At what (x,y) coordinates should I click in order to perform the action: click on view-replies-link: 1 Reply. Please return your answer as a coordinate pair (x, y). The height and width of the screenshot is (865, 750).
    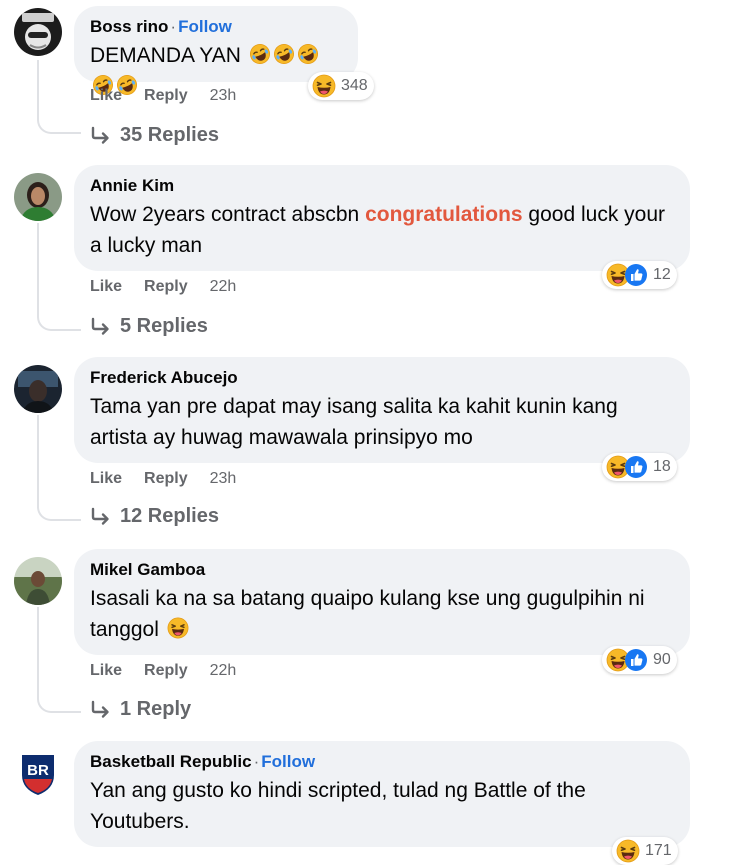
    Looking at the image, I should click on (140, 709).